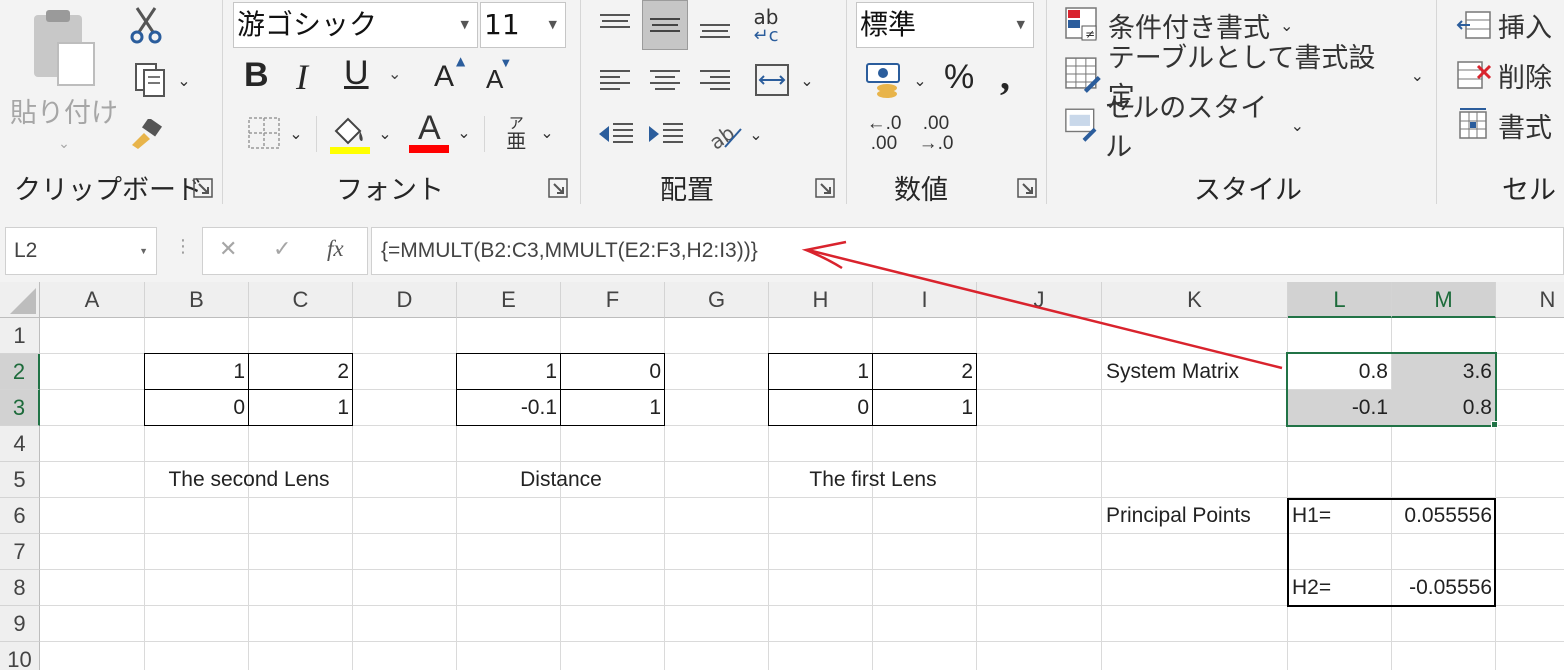 This screenshot has height=670, width=1564. What do you see at coordinates (959, 77) in the screenshot?
I see `percent-button: %` at bounding box center [959, 77].